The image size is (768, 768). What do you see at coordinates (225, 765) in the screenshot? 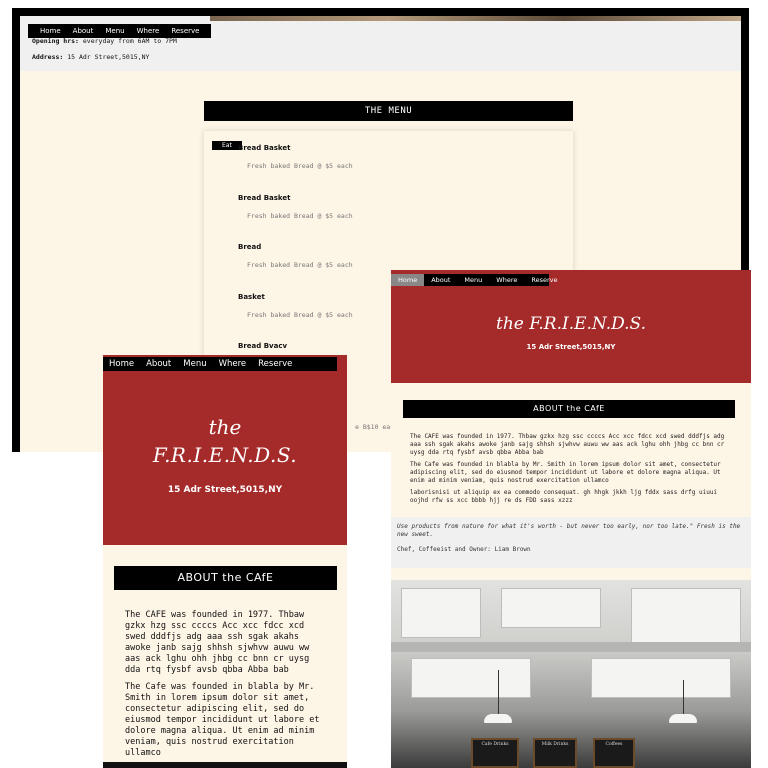
I see `bottom-edge` at bounding box center [225, 765].